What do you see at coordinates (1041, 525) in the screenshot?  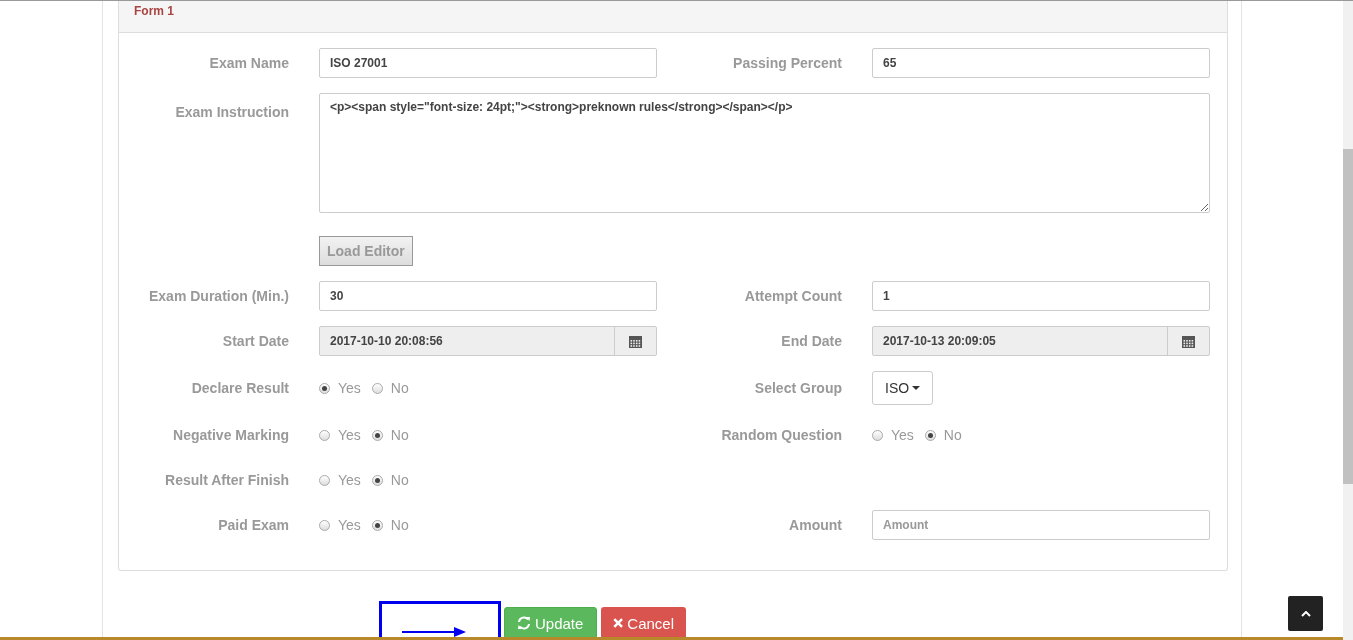 I see `text-field: Amount` at bounding box center [1041, 525].